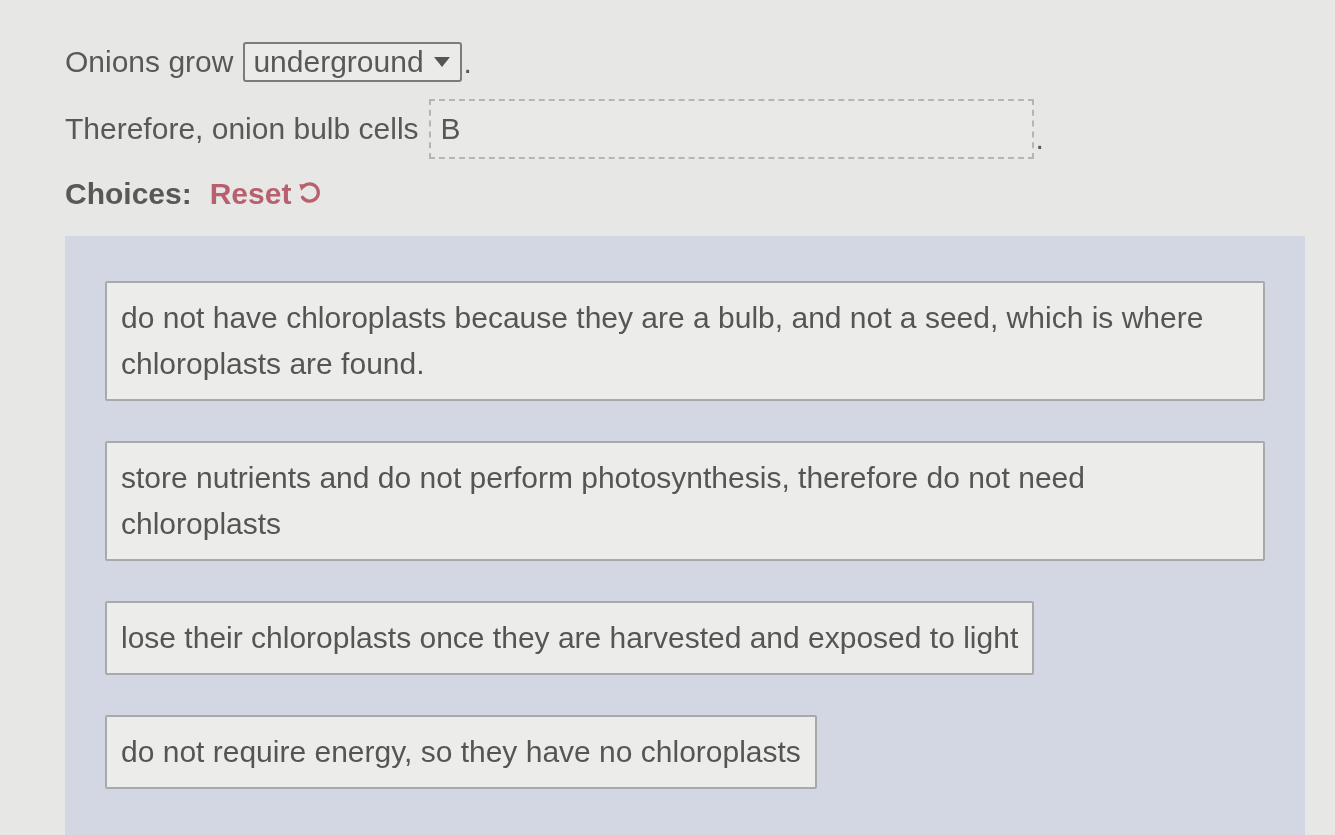 The image size is (1335, 835). Describe the element at coordinates (242, 129) in the screenshot. I see `sentence-text: Therefore, onion bulb cells` at that location.